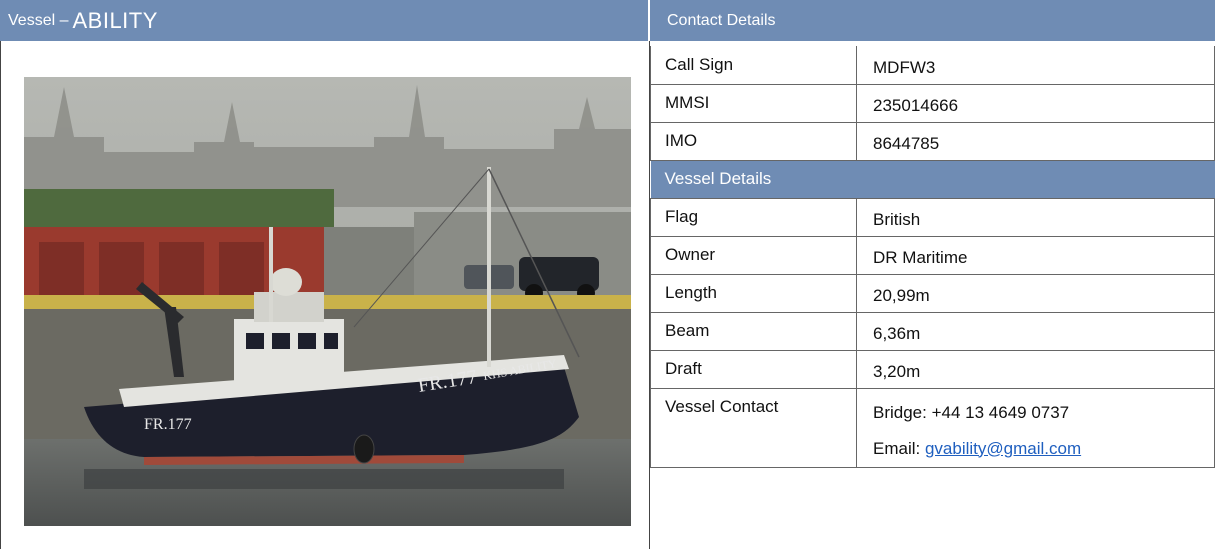 The height and width of the screenshot is (549, 1215). I want to click on mmsi-value: 235014666, so click(1035, 103).